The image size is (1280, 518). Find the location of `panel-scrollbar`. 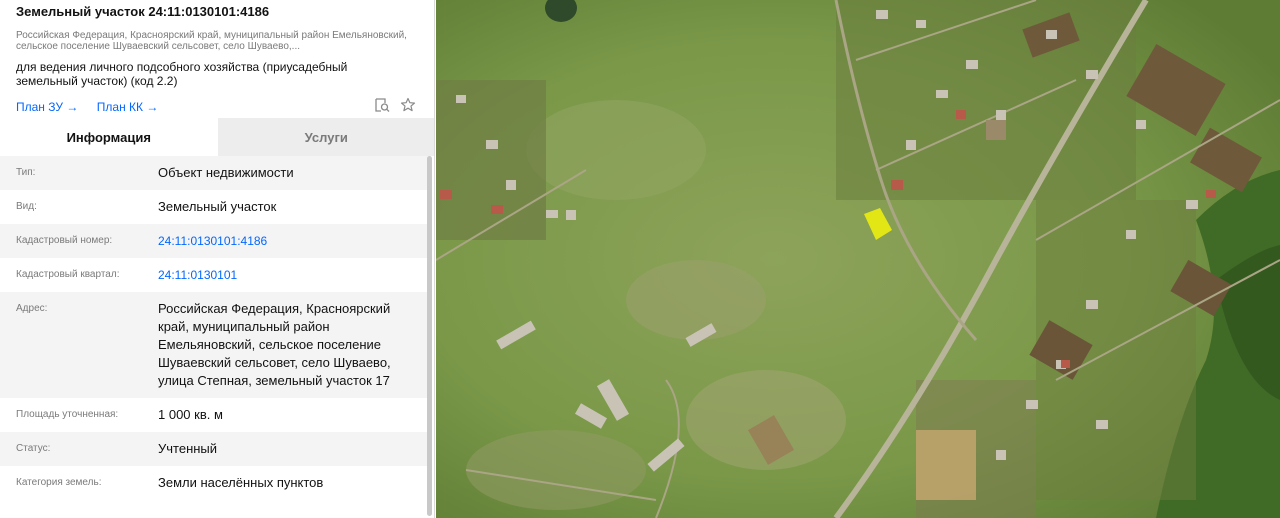

panel-scrollbar is located at coordinates (429, 336).